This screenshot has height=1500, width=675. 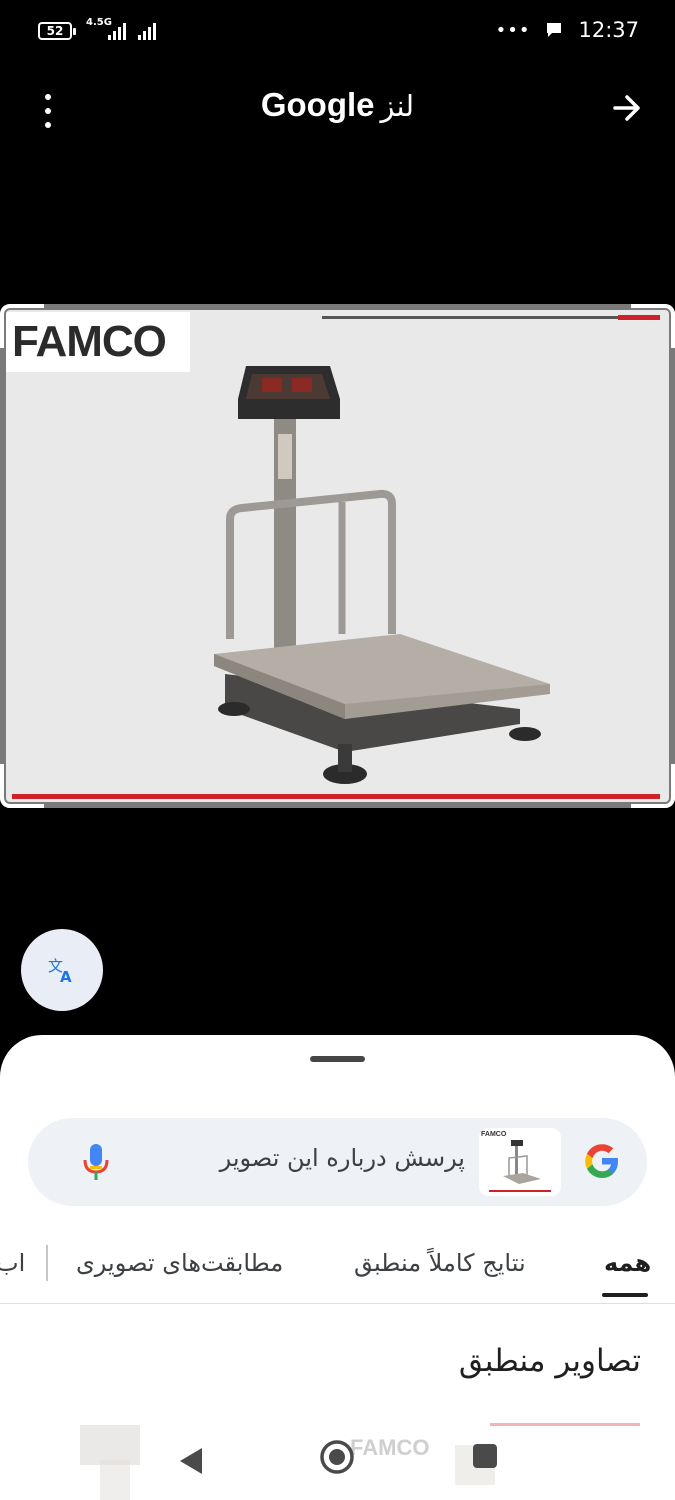 I want to click on tab-exact-matches: نتایج کاملاً منطبق, so click(x=440, y=1263).